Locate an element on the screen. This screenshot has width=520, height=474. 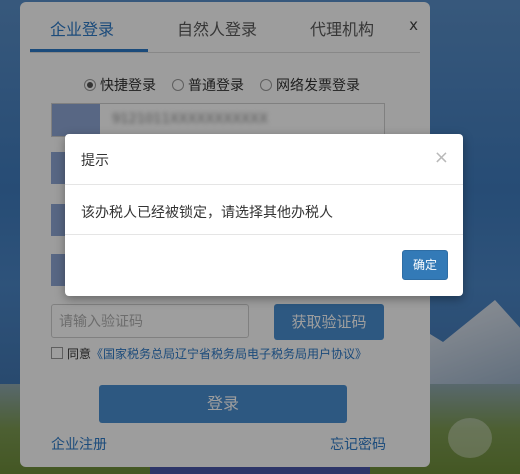
dialog-message: 该办税人已经被锁定，请选择其他办税人 is located at coordinates (207, 213).